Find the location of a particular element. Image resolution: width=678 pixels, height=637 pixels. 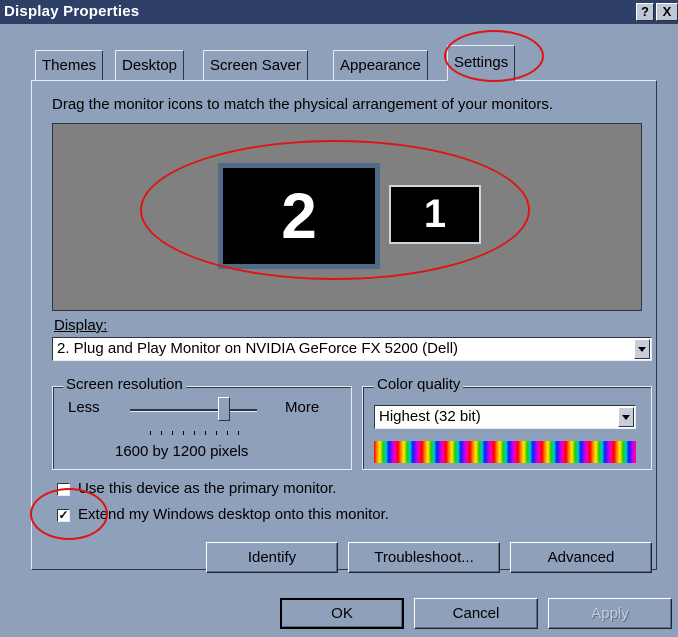

resolution-slider-thumb is located at coordinates (224, 409).